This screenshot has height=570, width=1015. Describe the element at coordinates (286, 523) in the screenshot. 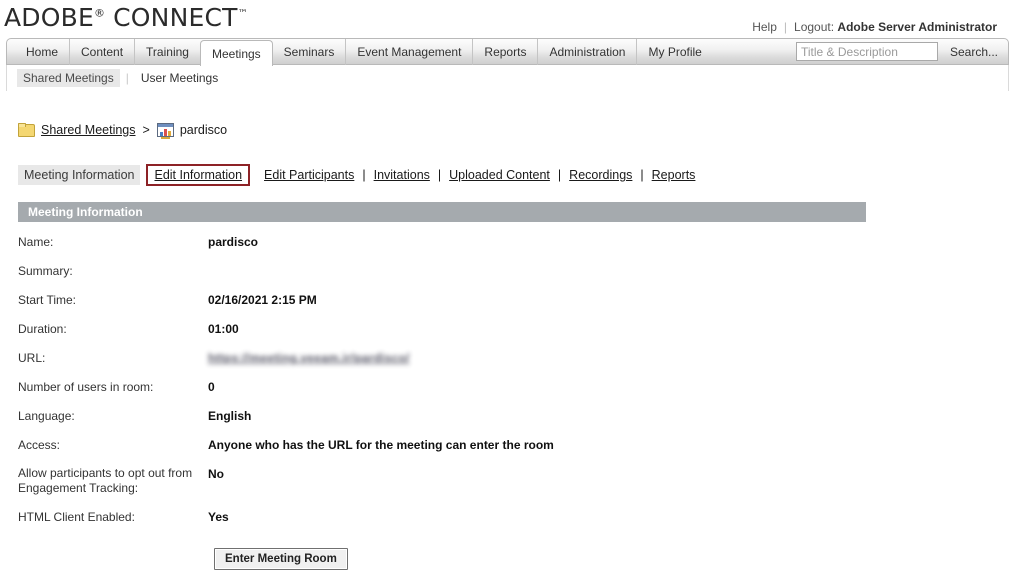

I see `table-row: HTML Client Enabled: Yes` at that location.